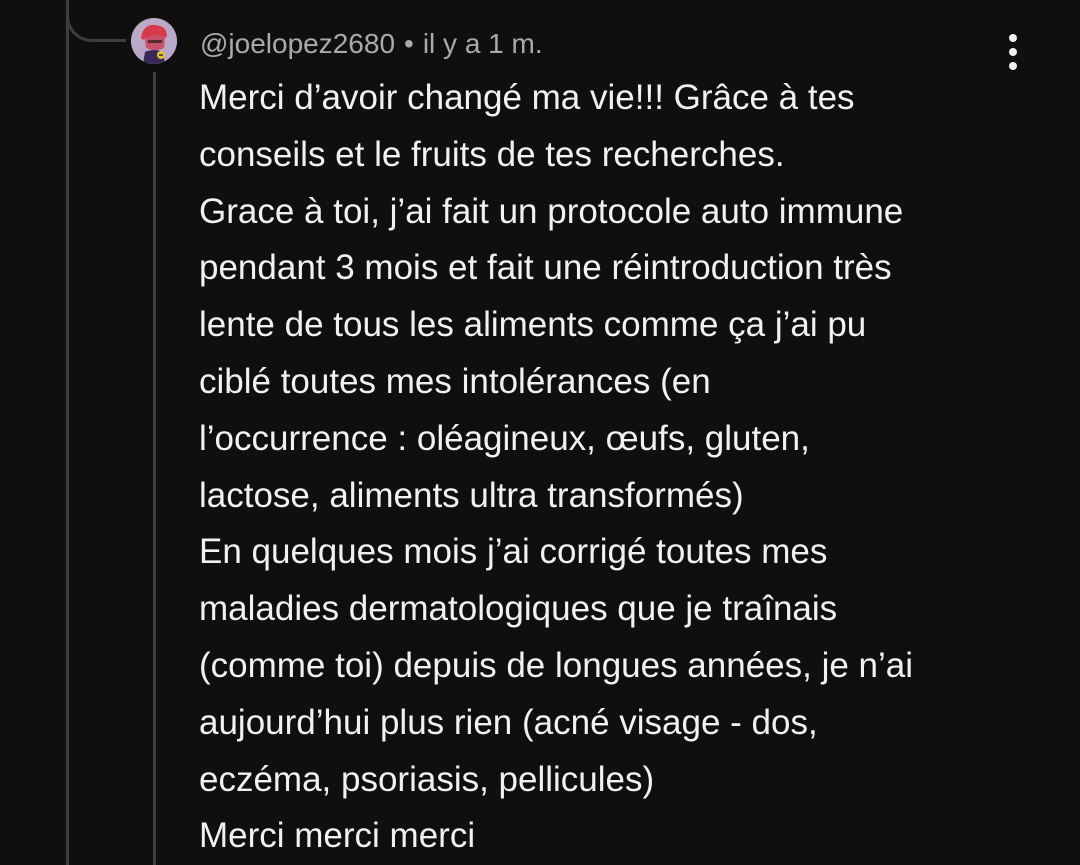  Describe the element at coordinates (67, 432) in the screenshot. I see `thread-line-parent` at that location.